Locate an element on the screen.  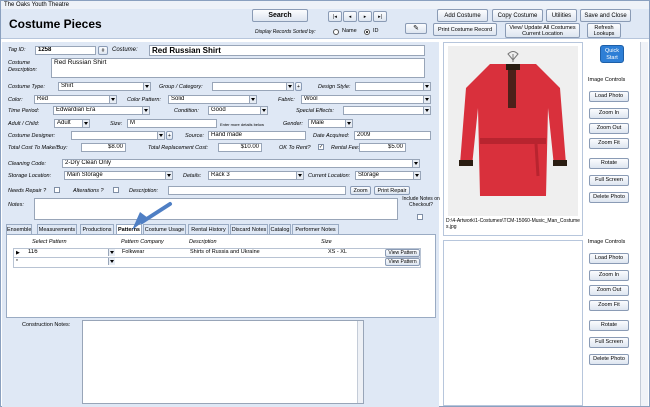
costume-description-field: Red Russian Shirt is located at coordinates (238, 68).